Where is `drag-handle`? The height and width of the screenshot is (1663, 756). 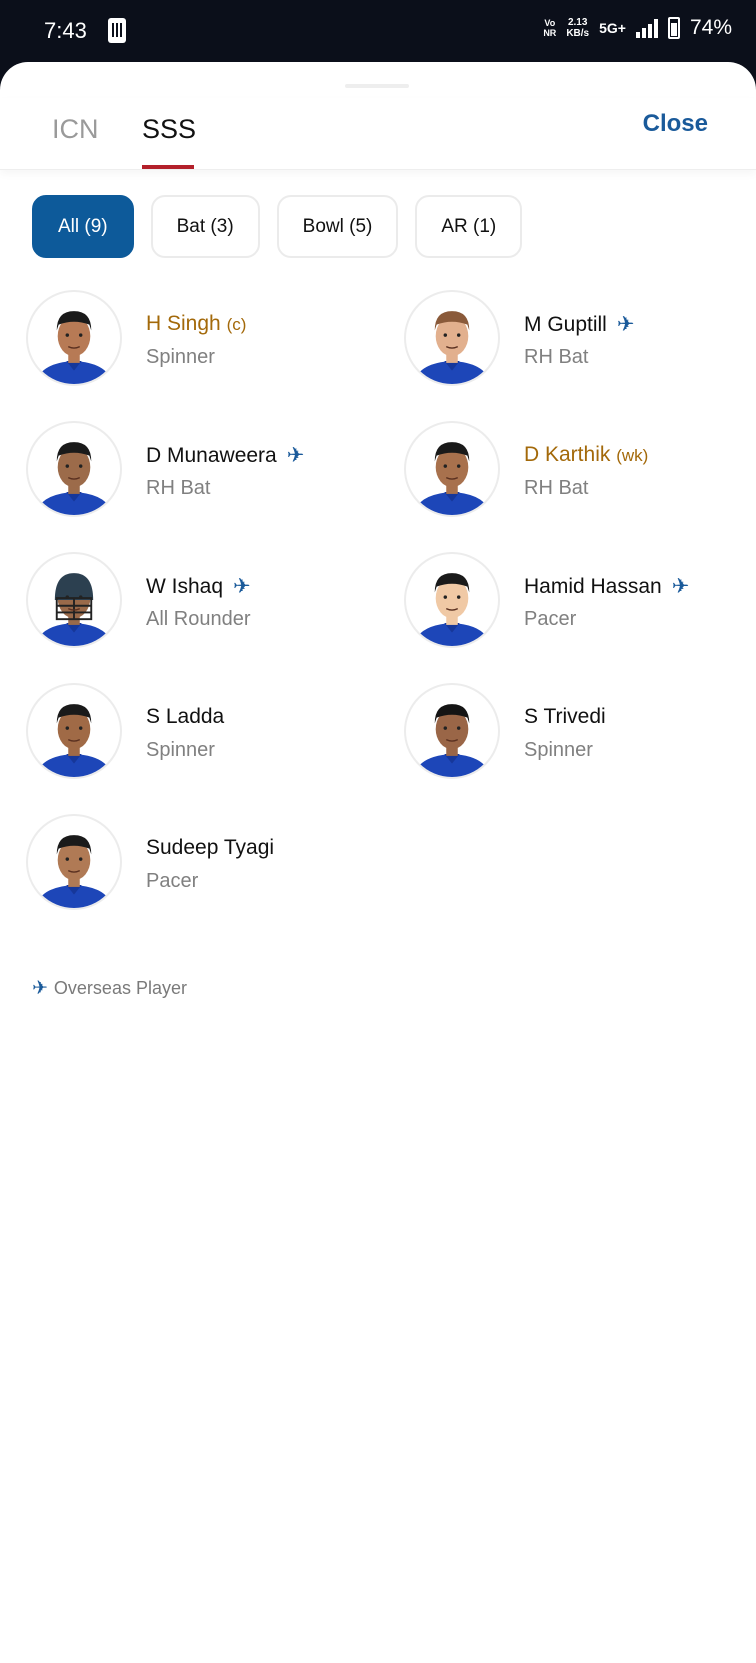
drag-handle is located at coordinates (377, 86).